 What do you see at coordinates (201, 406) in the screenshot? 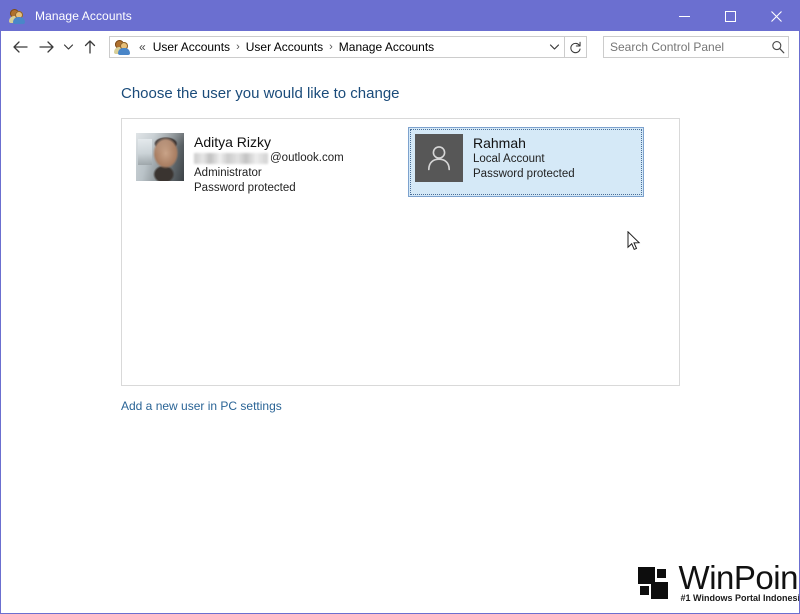
I see `add-new-user-link: Add a new user in PC settings` at bounding box center [201, 406].